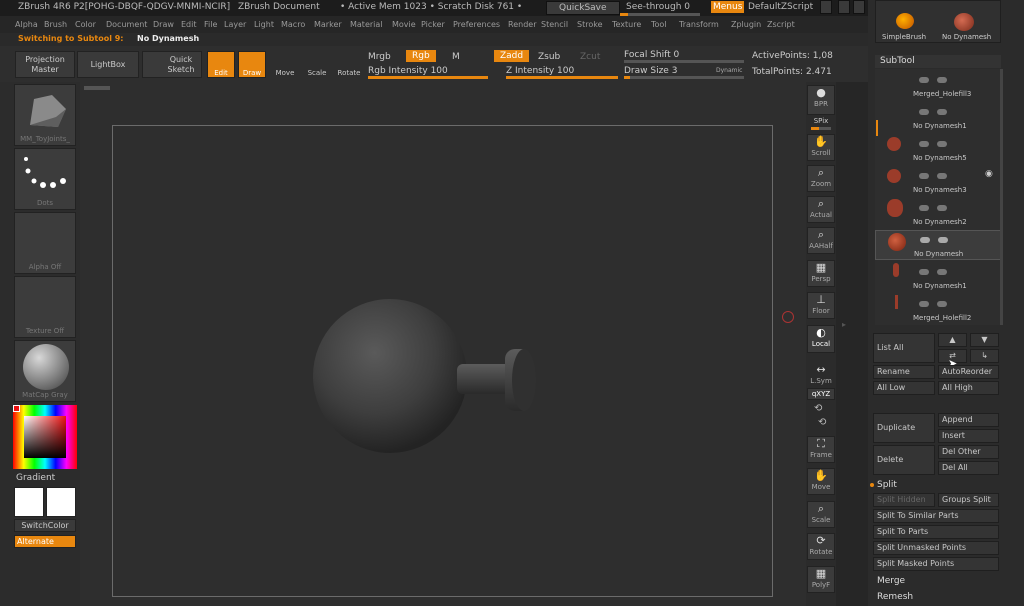 This screenshot has width=1024, height=606. What do you see at coordinates (29, 502) in the screenshot?
I see `primary-color-swatch` at bounding box center [29, 502].